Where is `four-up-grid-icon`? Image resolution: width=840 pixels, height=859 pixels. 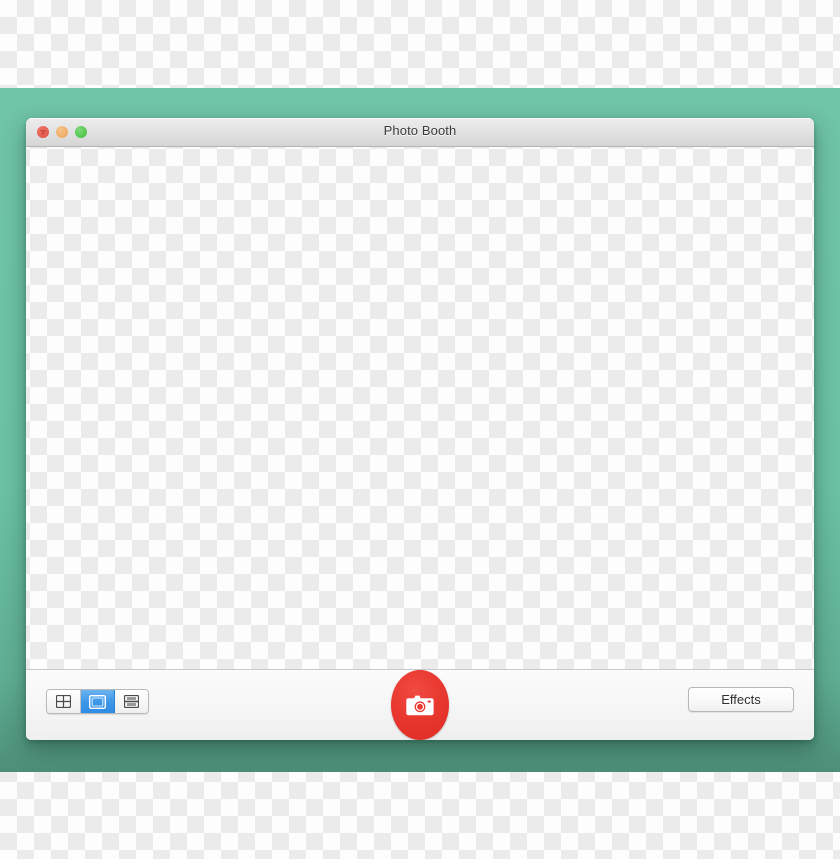
four-up-grid-icon is located at coordinates (63, 701).